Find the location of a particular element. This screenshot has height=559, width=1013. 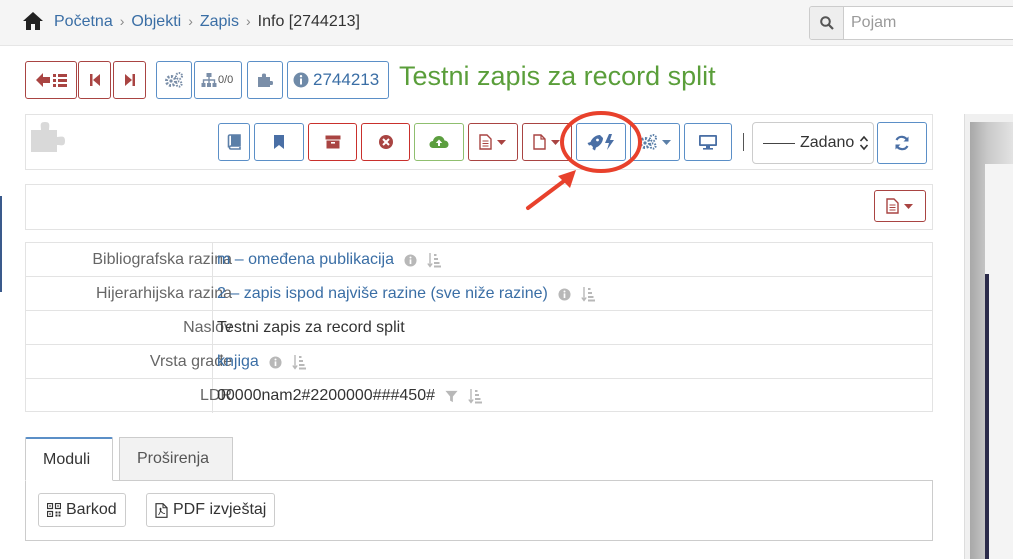

ldr-value: 00000nam2#2200000###450# is located at coordinates (326, 395).